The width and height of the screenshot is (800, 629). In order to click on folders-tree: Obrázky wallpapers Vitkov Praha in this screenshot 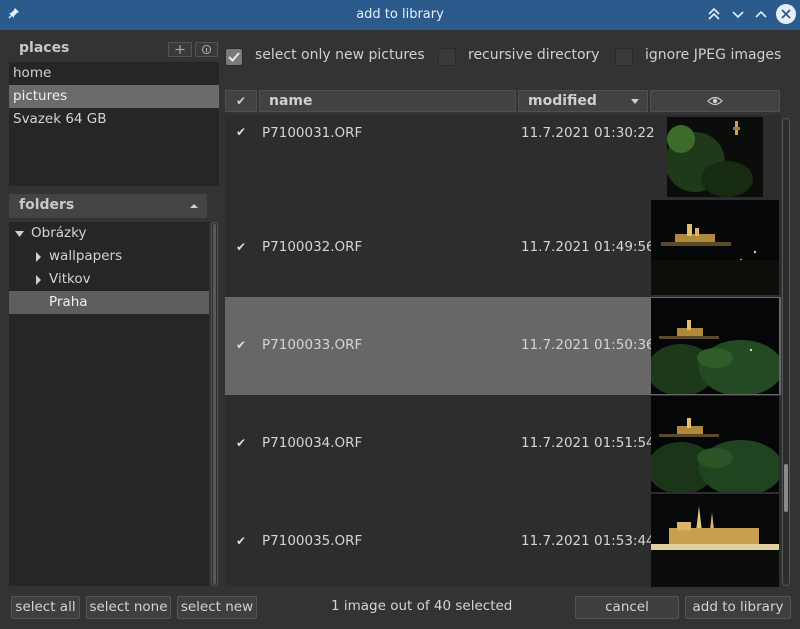, I will do `click(109, 404)`.